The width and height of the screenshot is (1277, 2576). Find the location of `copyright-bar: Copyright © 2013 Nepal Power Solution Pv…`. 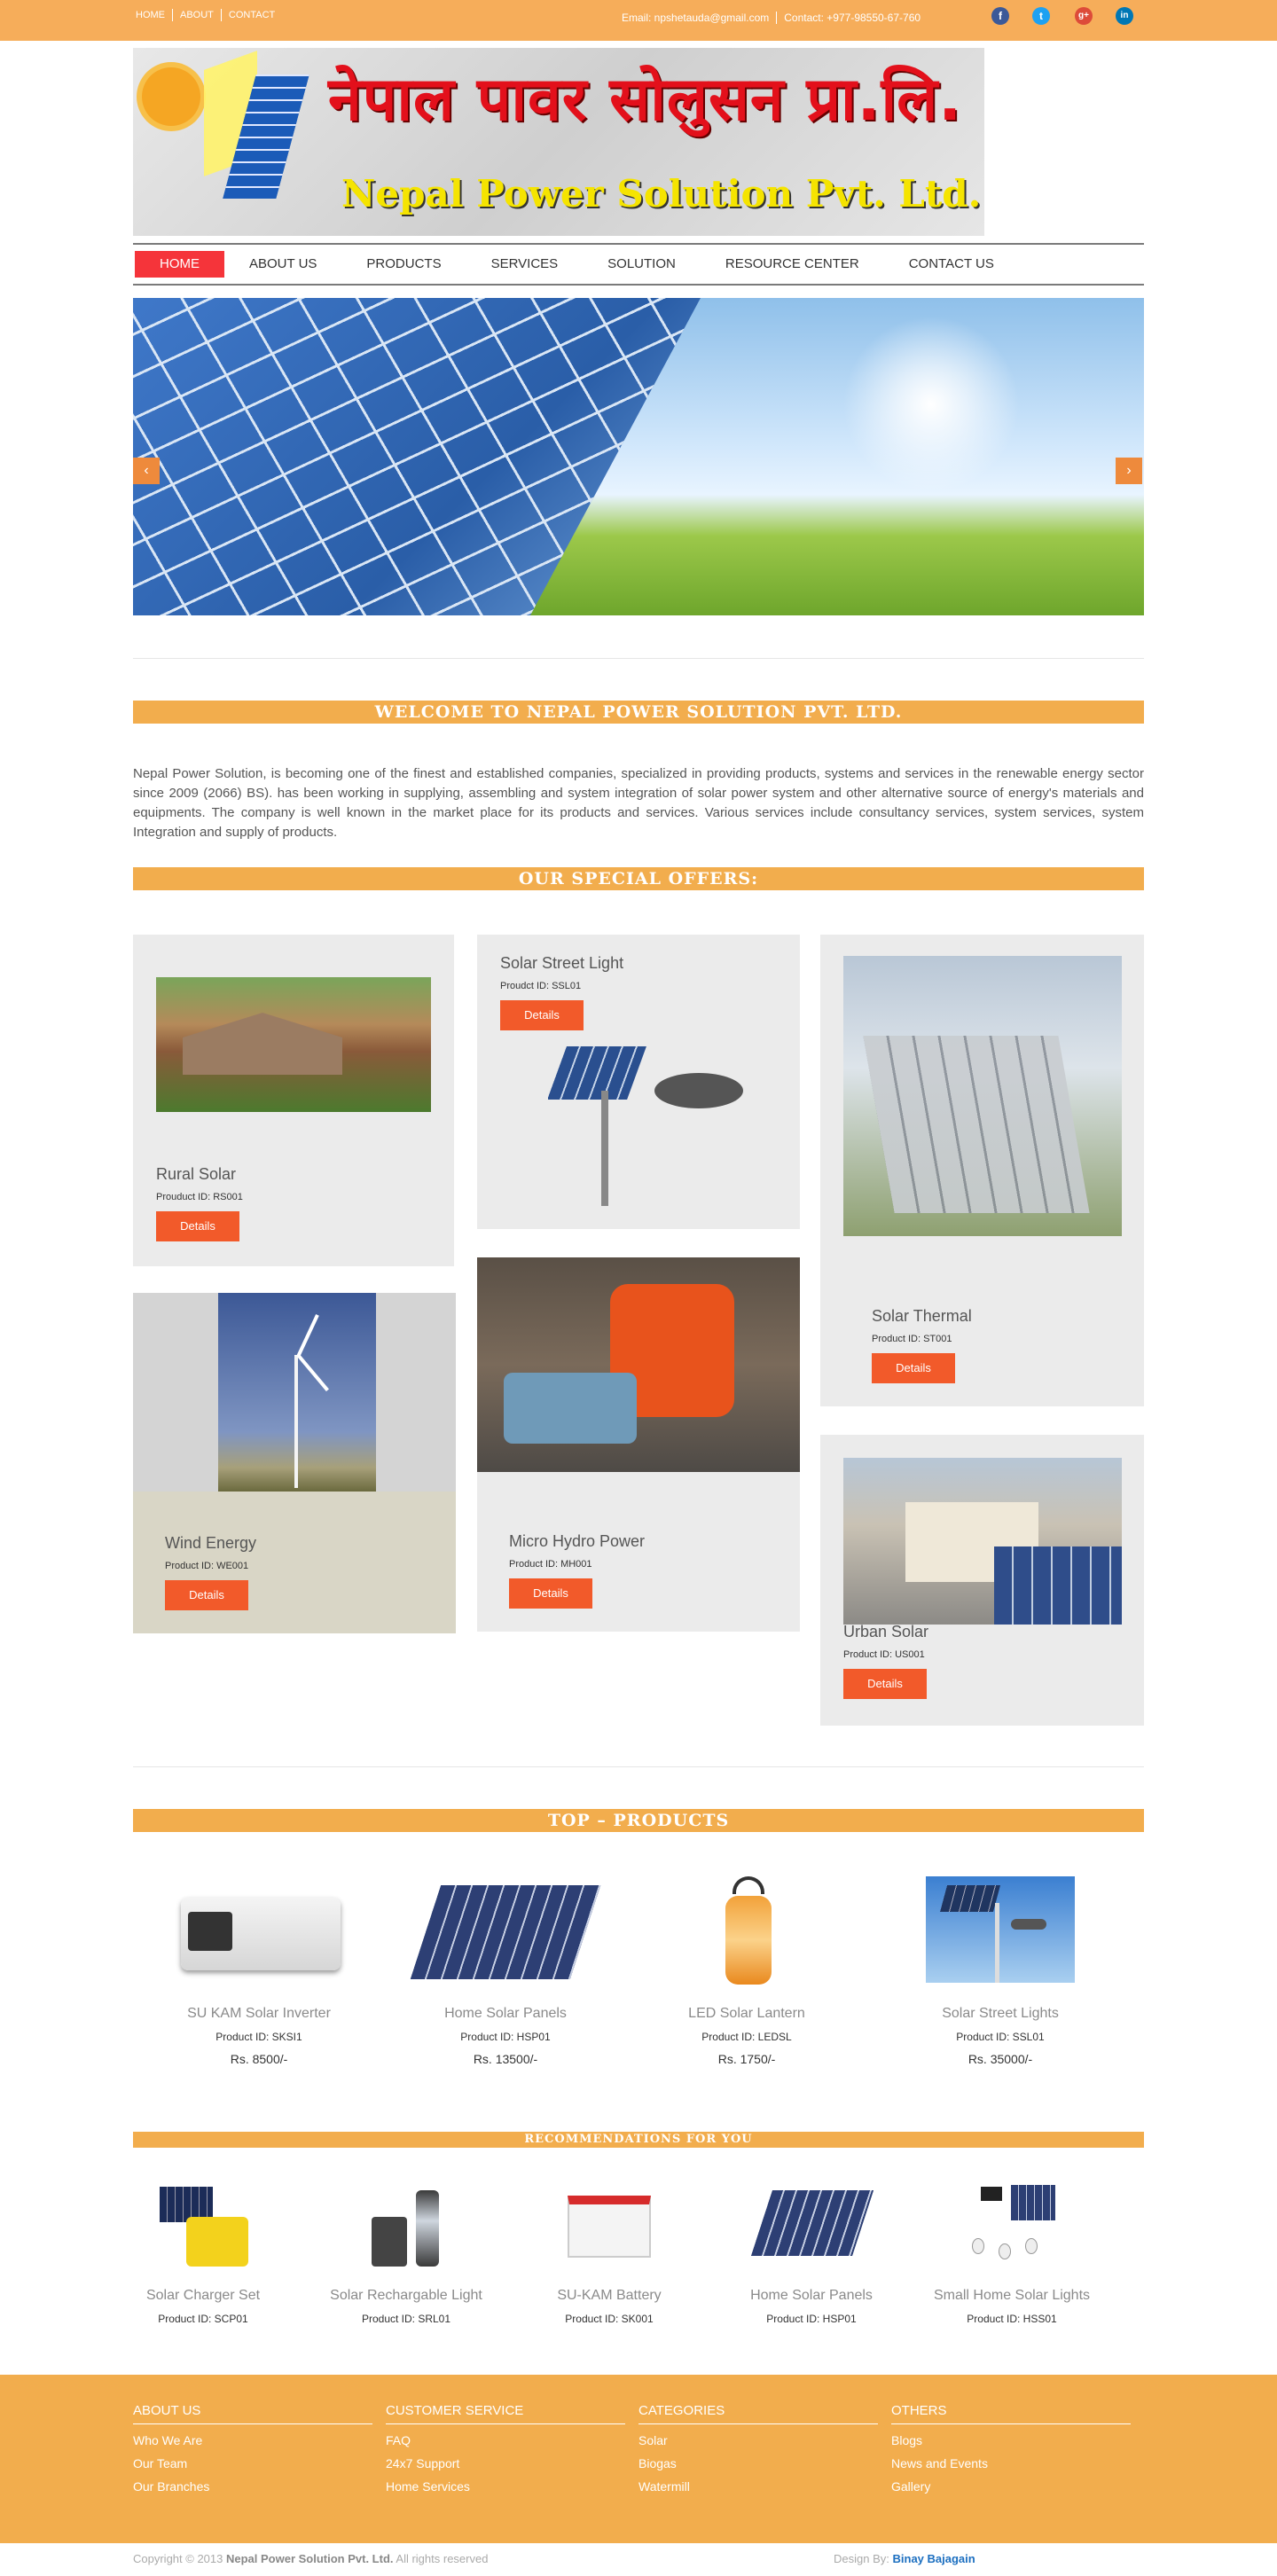

copyright-bar: Copyright © 2013 Nepal Power Solution Pv… is located at coordinates (638, 2559).